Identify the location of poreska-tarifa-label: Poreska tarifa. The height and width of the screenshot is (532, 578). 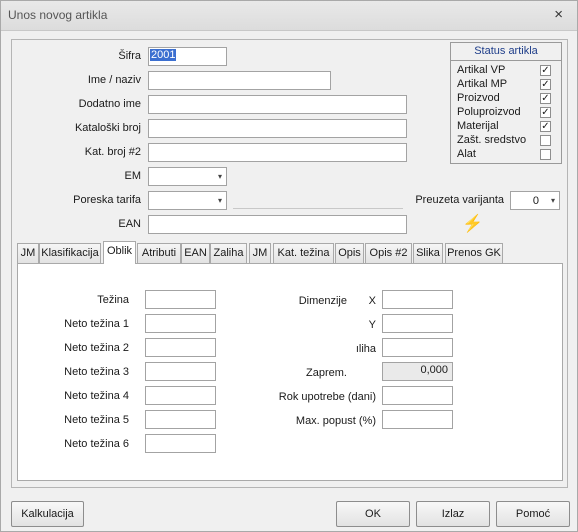
(107, 200).